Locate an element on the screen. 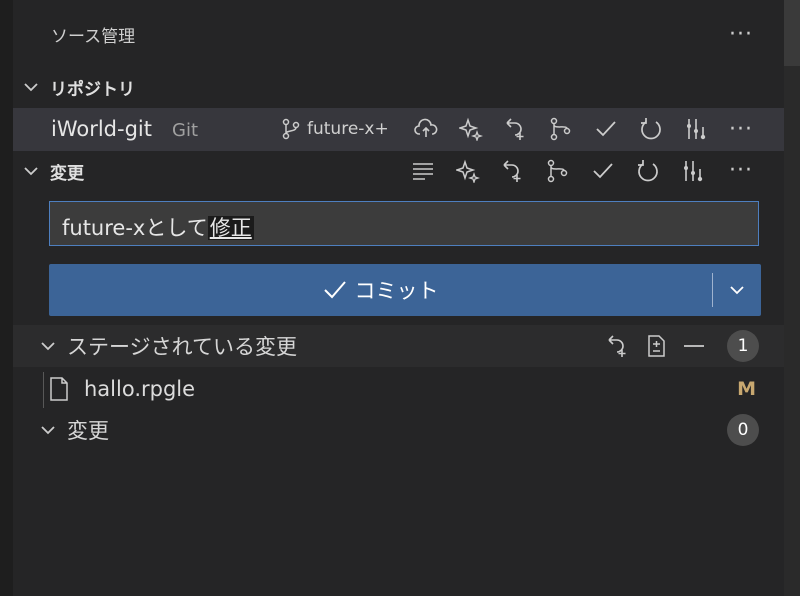 Image resolution: width=800 pixels, height=596 pixels. scrollbar-thumb is located at coordinates (792, 33).